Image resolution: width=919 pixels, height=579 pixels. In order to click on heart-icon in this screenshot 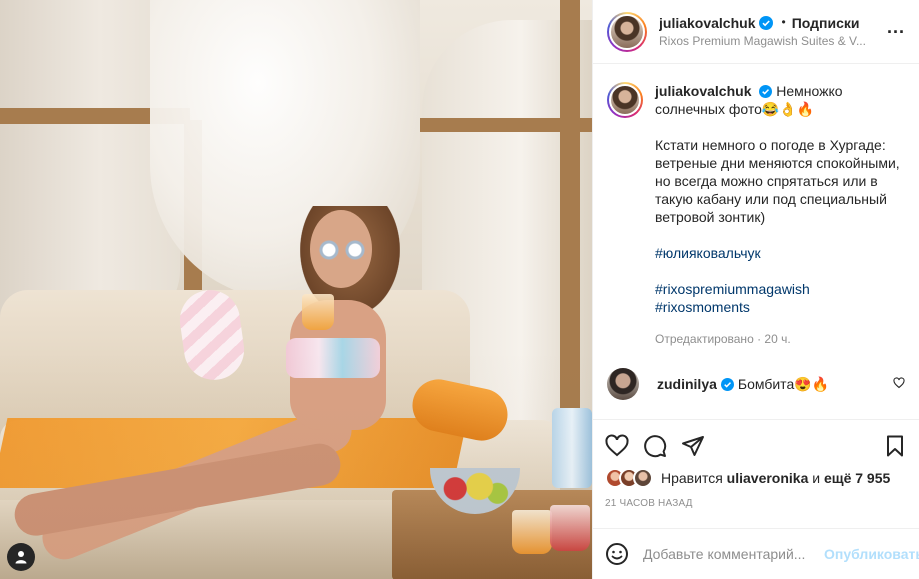, I will do `click(617, 446)`.